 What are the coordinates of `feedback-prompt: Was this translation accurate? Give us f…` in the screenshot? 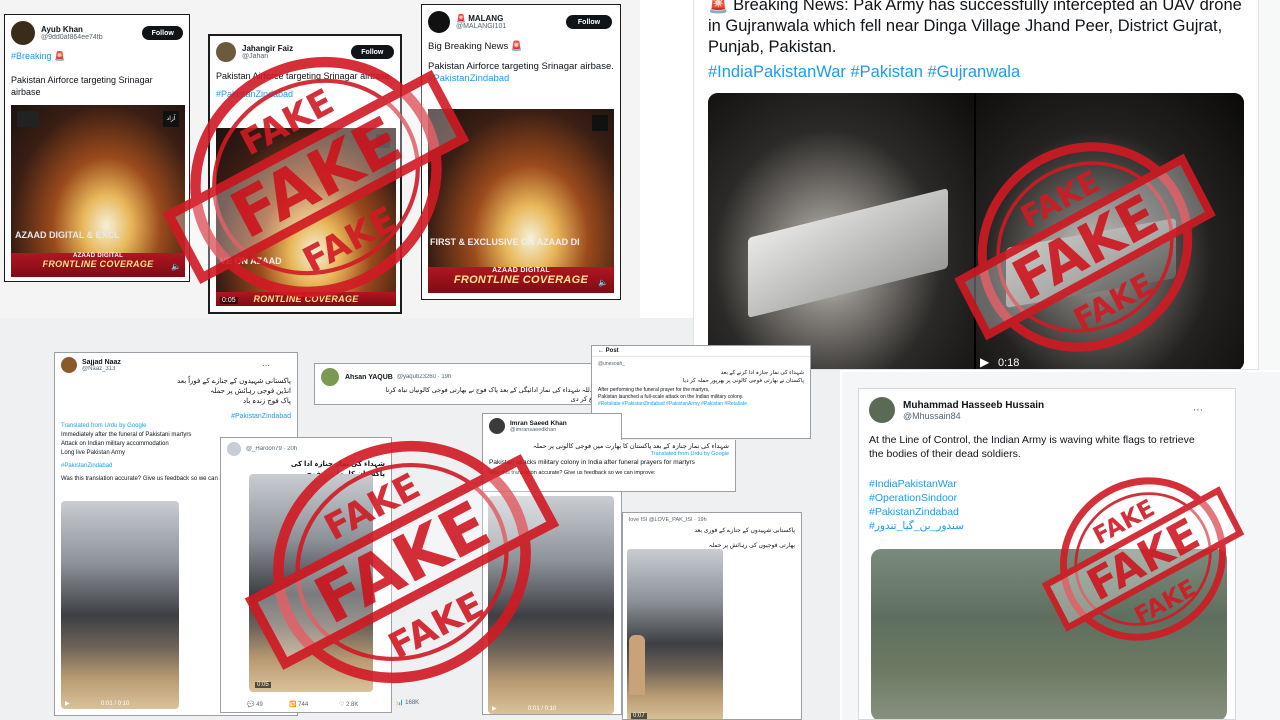 It's located at (572, 473).